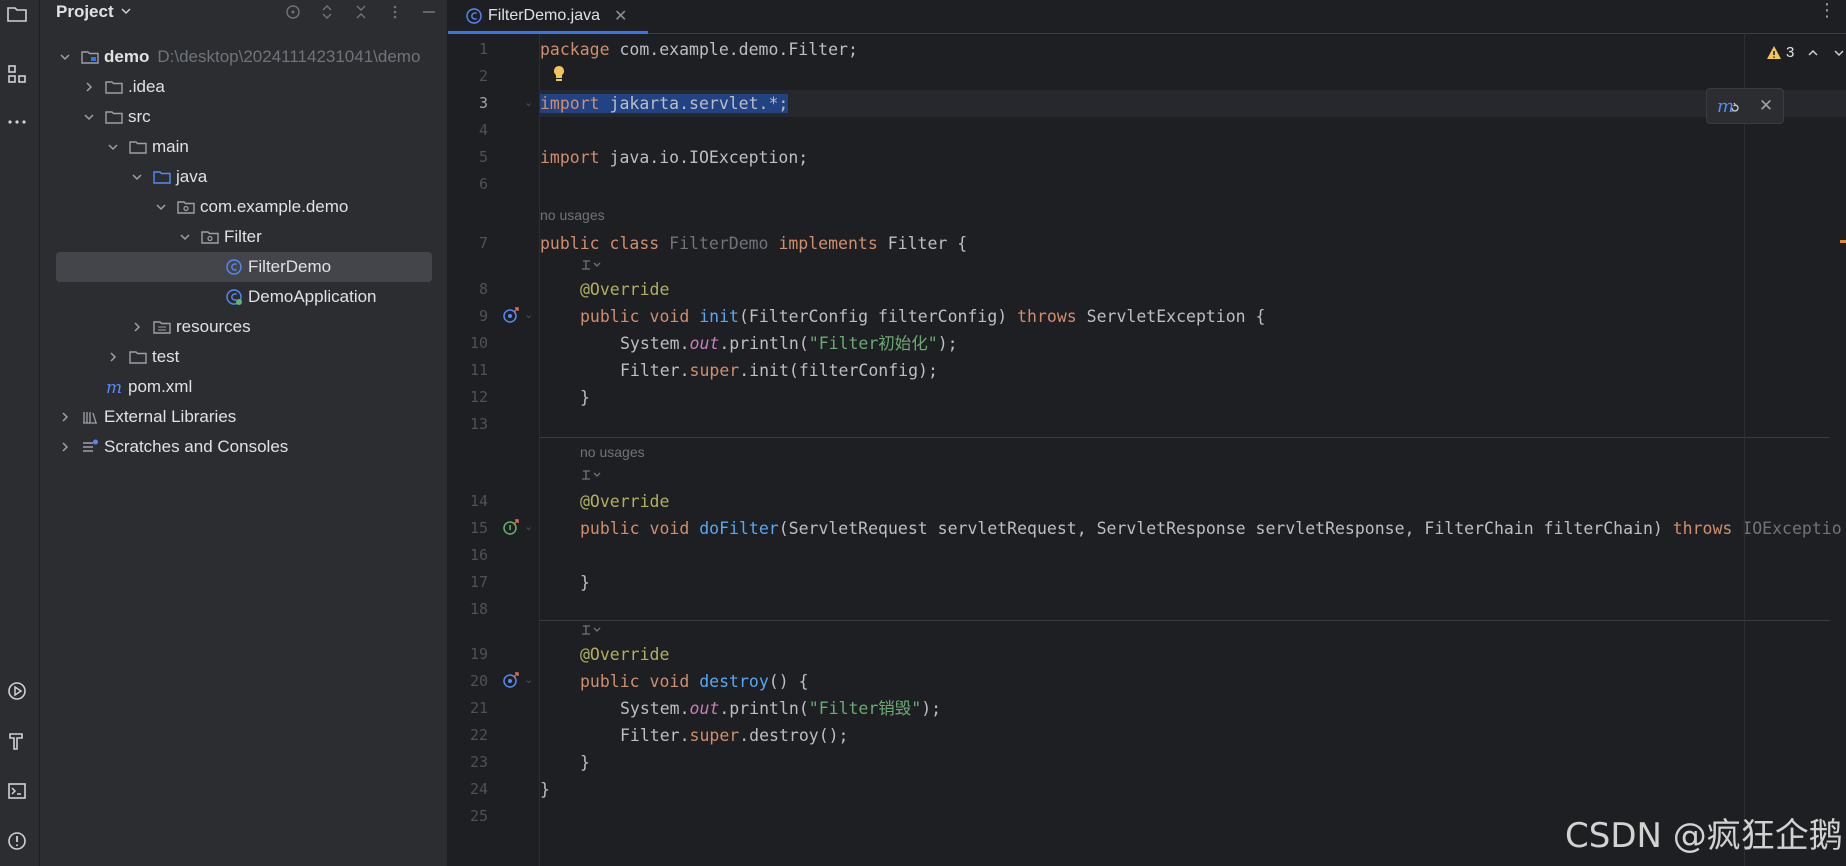  What do you see at coordinates (483, 76) in the screenshot?
I see `line-number: 2` at bounding box center [483, 76].